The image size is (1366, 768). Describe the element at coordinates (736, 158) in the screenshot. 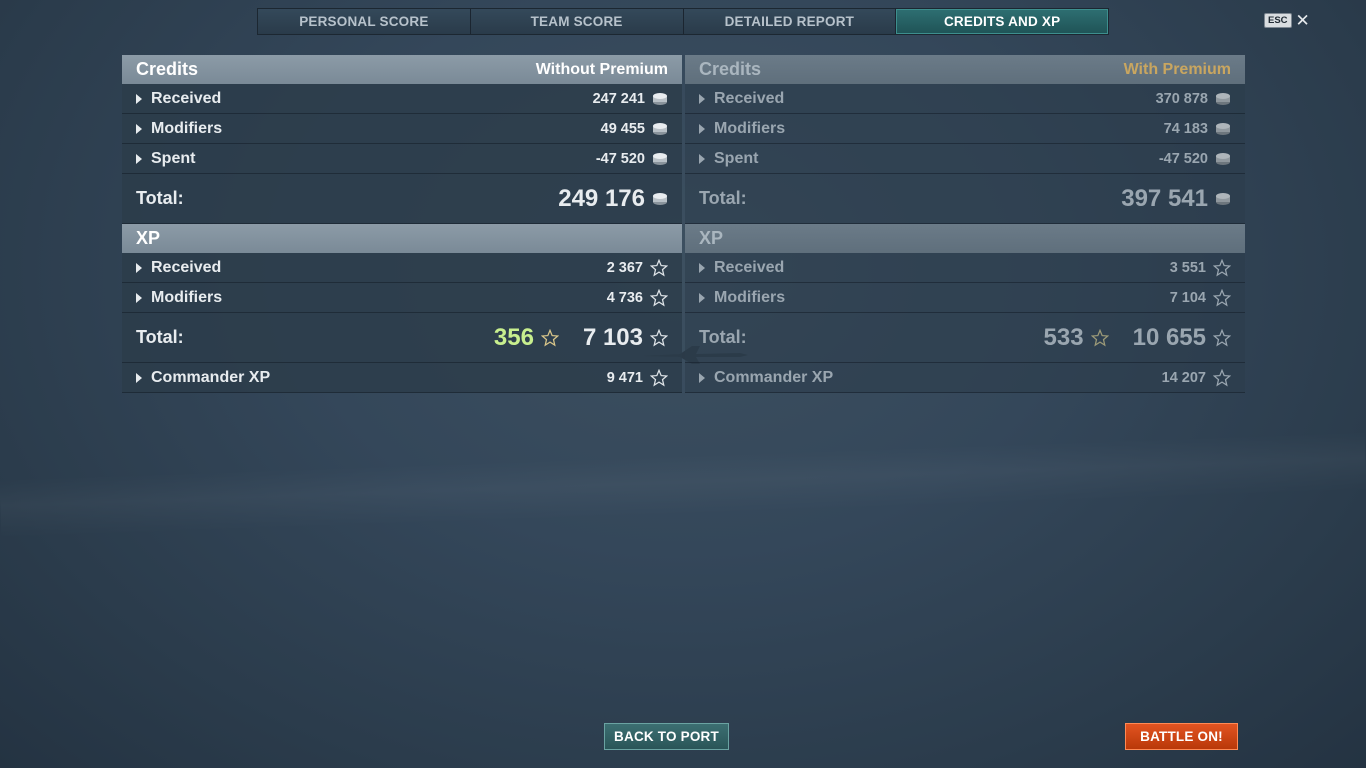

I see `row-label: Spent` at that location.